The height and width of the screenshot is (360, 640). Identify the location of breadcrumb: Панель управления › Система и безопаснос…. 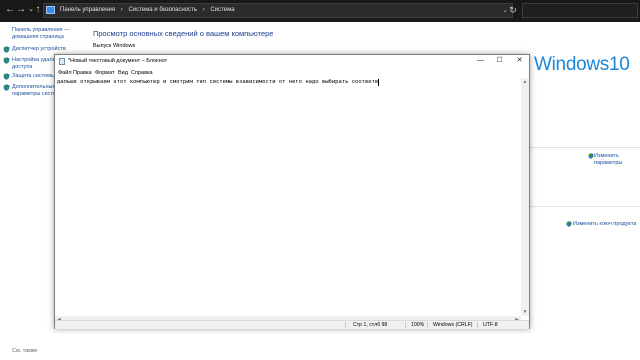
(149, 10).